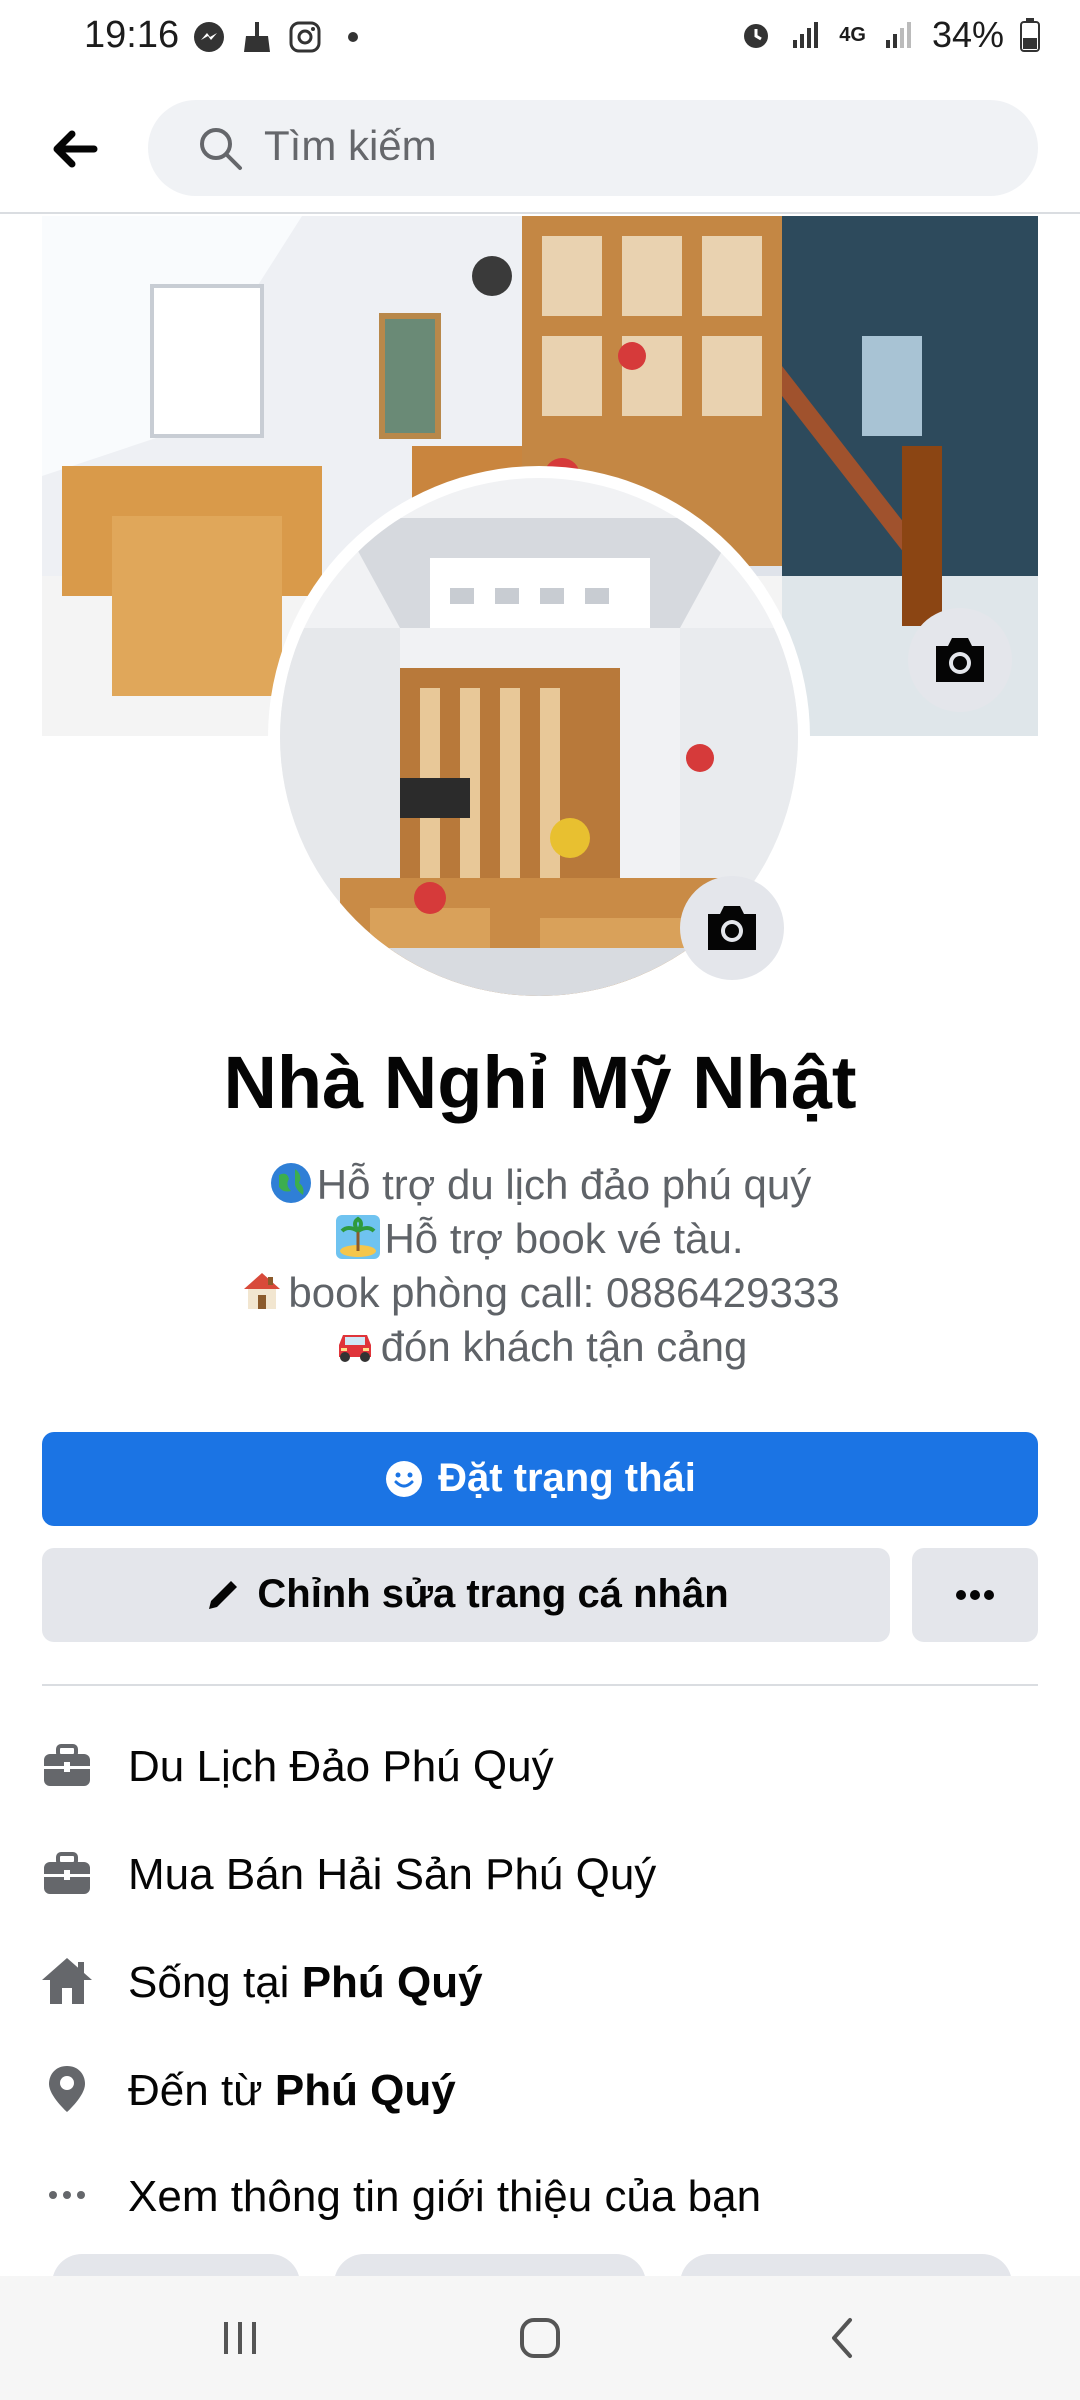 This screenshot has width=1080, height=2400. I want to click on battery-icon, so click(1030, 35).